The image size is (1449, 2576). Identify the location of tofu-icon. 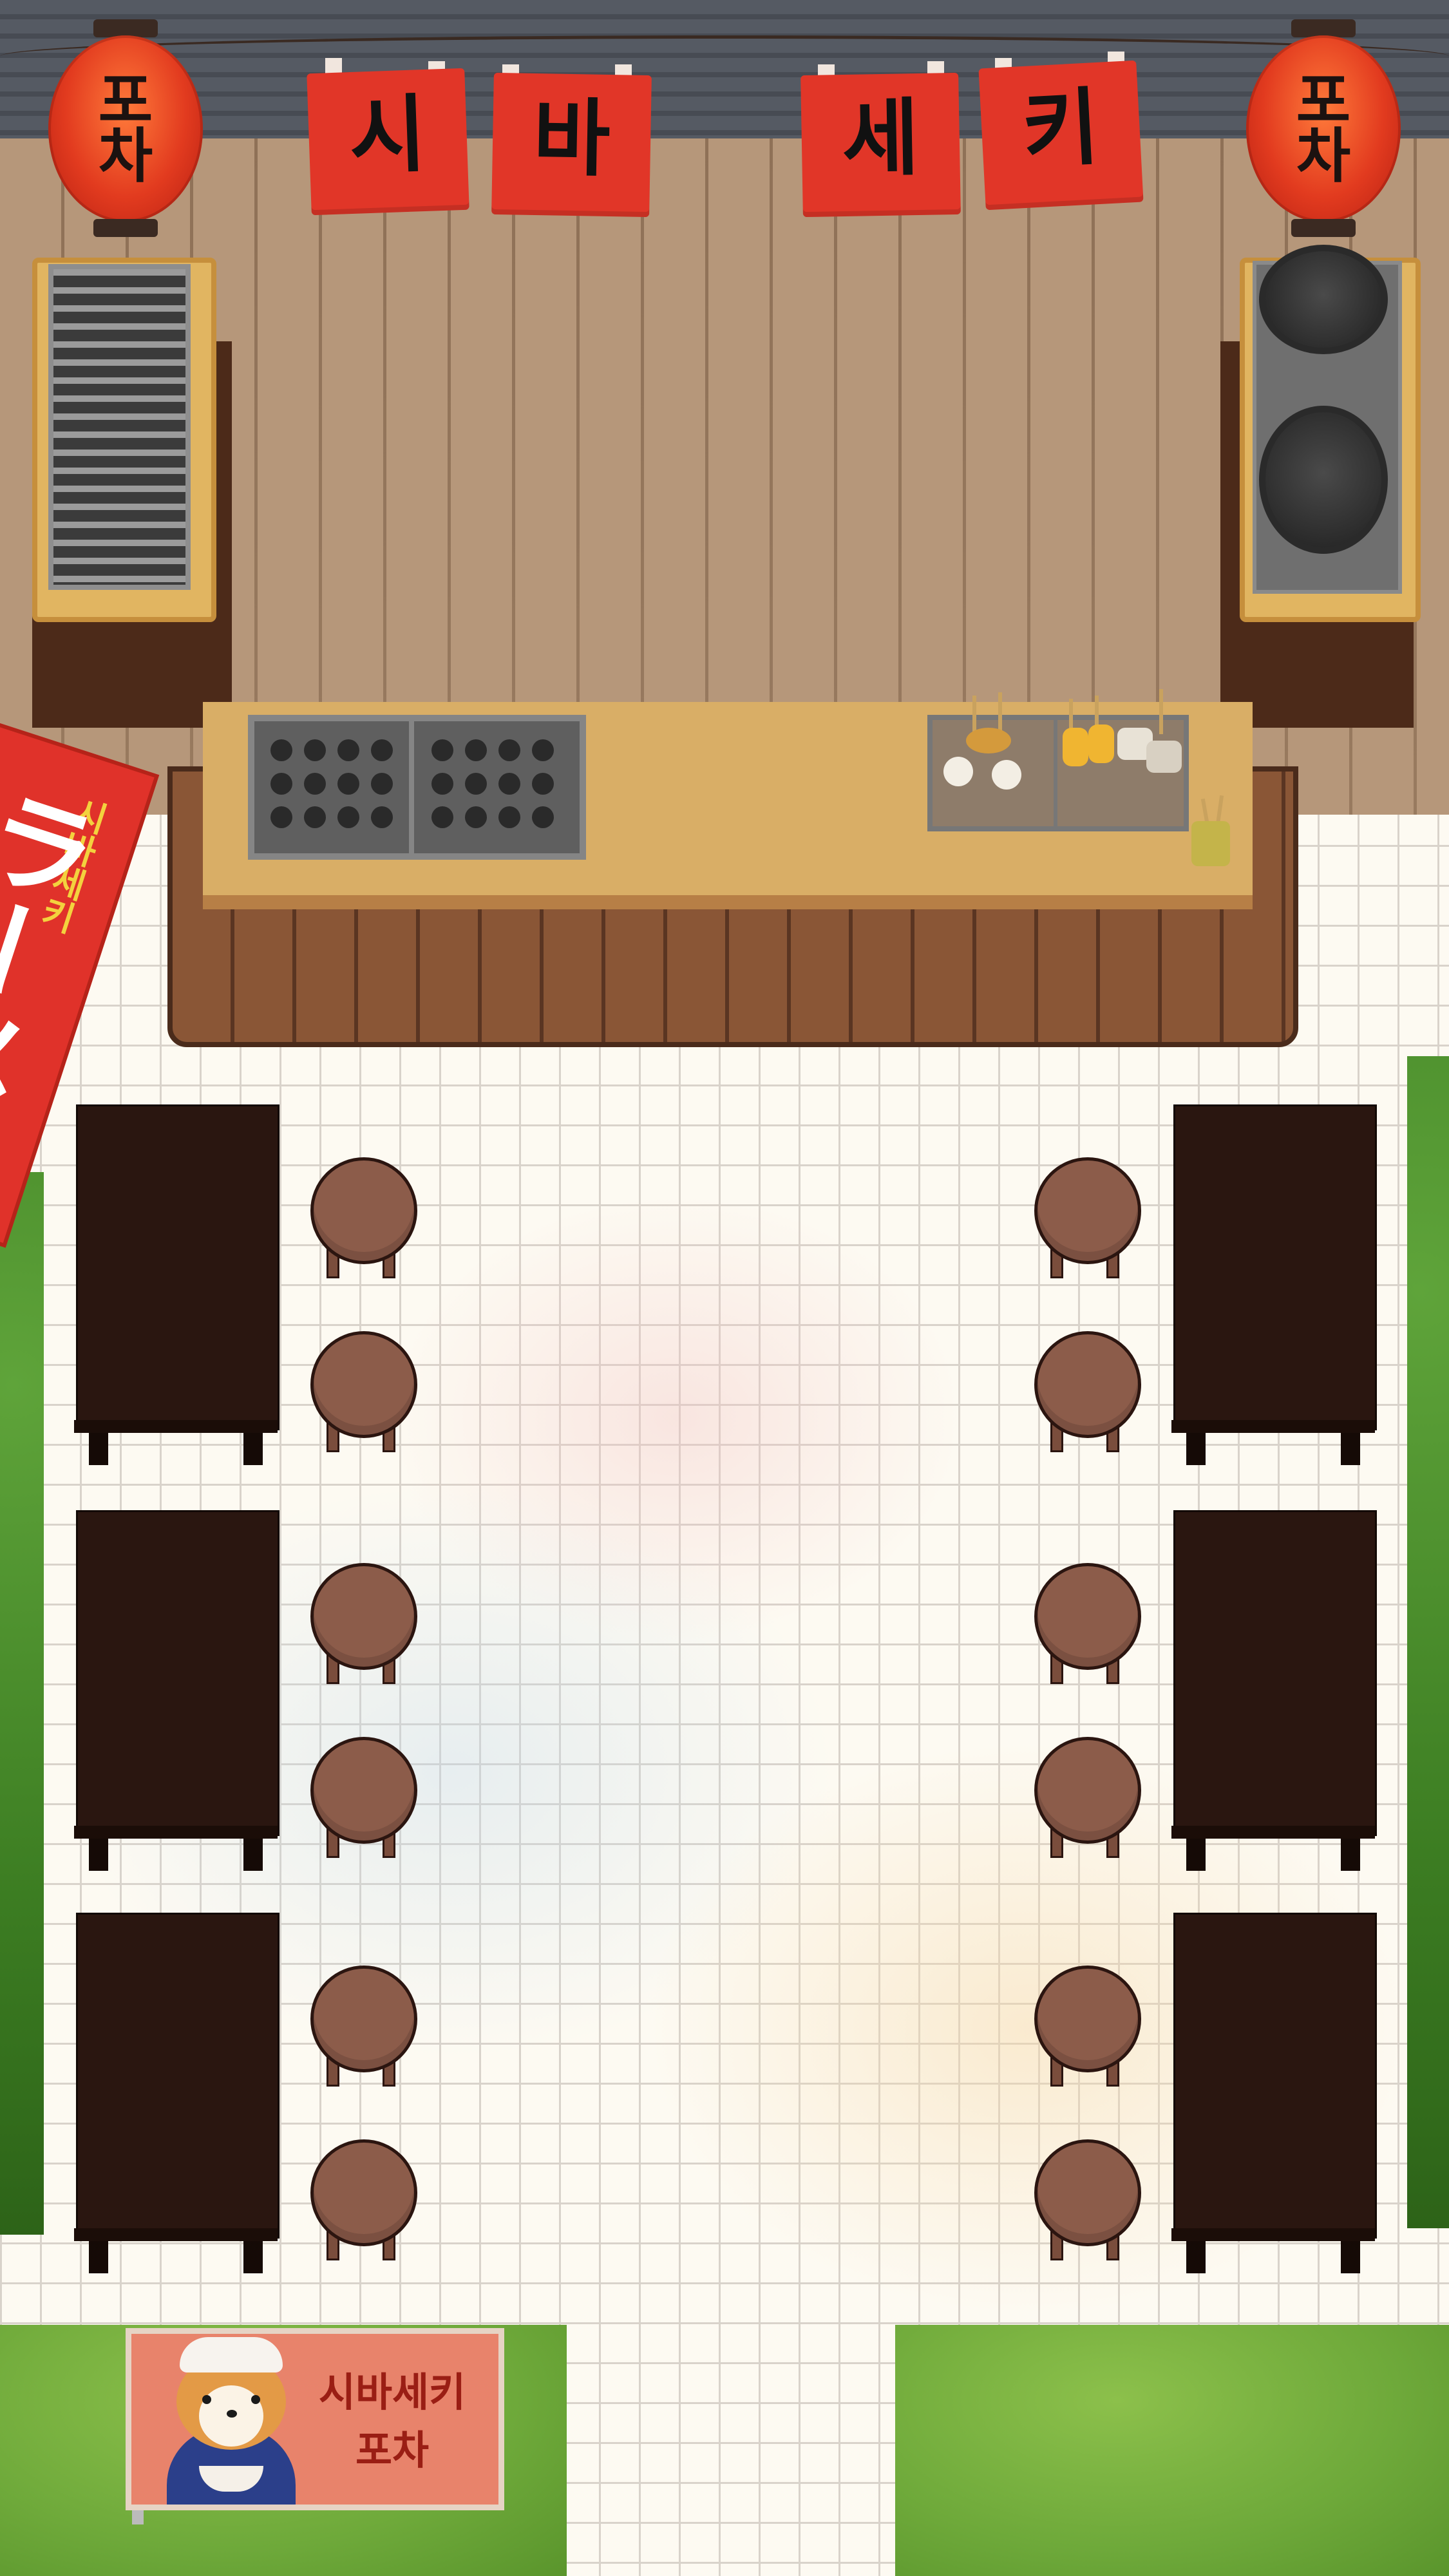
(1164, 757).